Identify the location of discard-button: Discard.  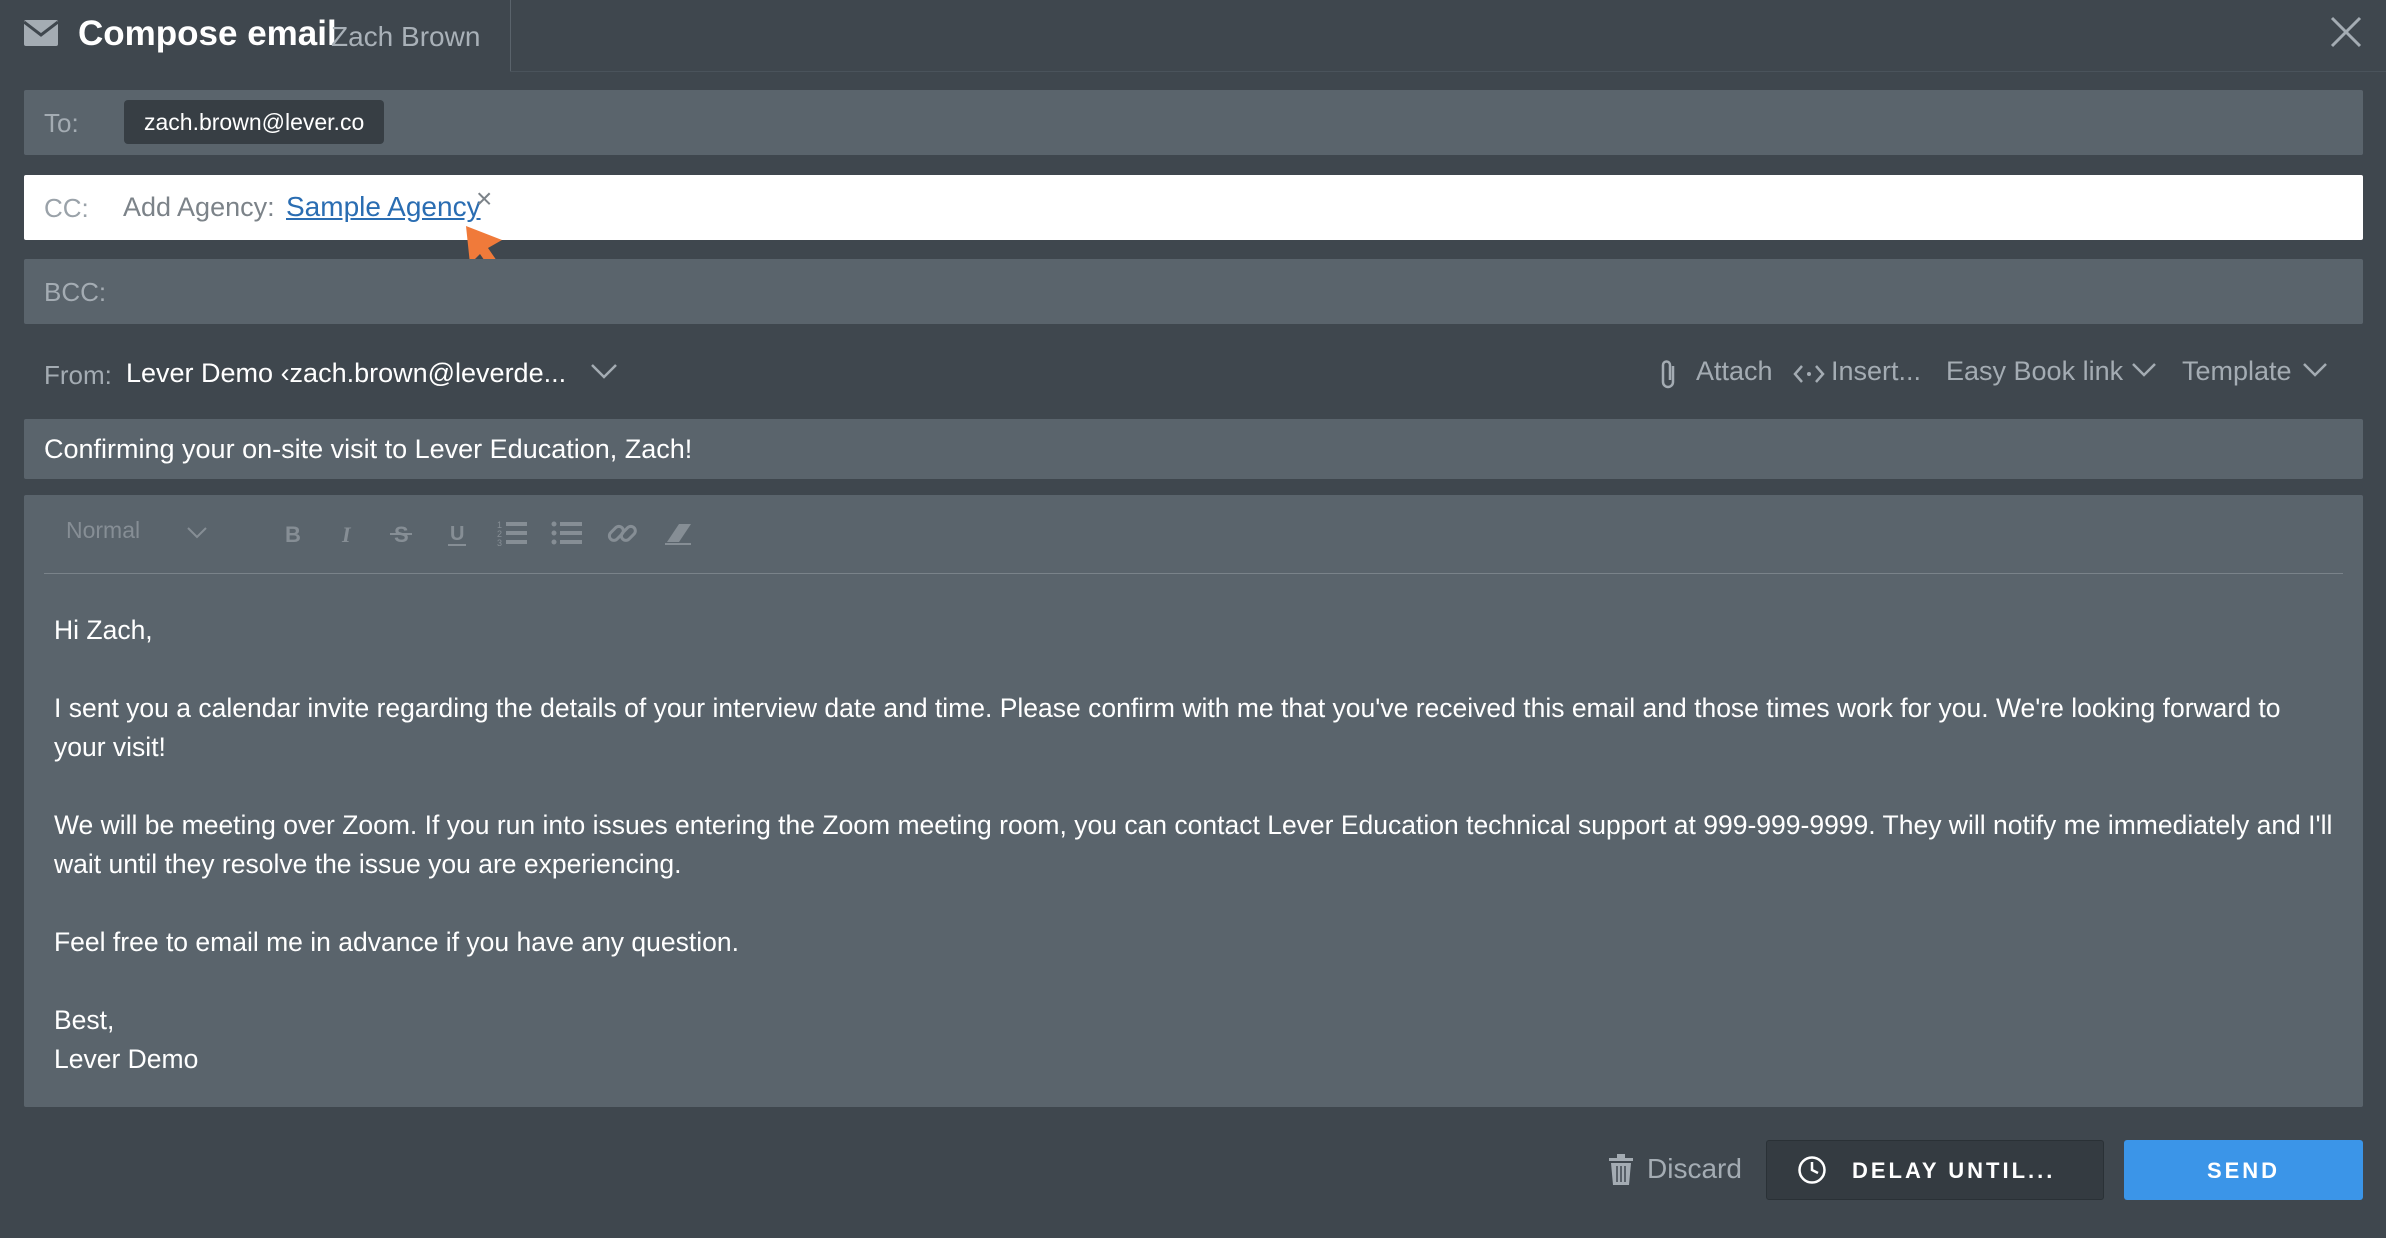
(1694, 1169).